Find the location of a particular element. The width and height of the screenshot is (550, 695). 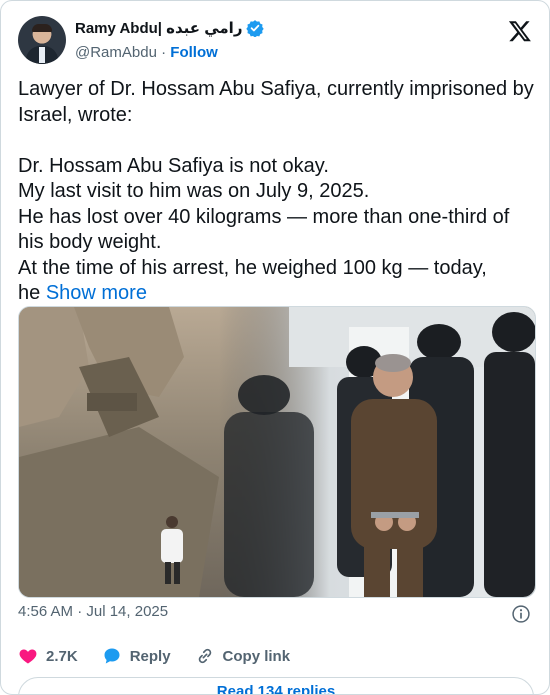

author-handle: @RamAbdu is located at coordinates (116, 52).